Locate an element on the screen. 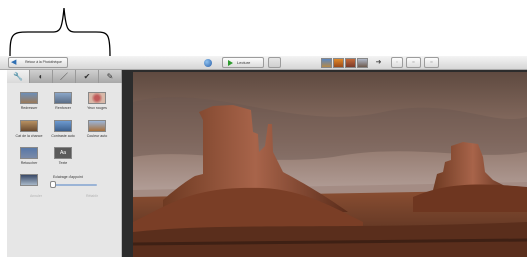 The image size is (527, 257). play-label: Lecture is located at coordinates (244, 62).